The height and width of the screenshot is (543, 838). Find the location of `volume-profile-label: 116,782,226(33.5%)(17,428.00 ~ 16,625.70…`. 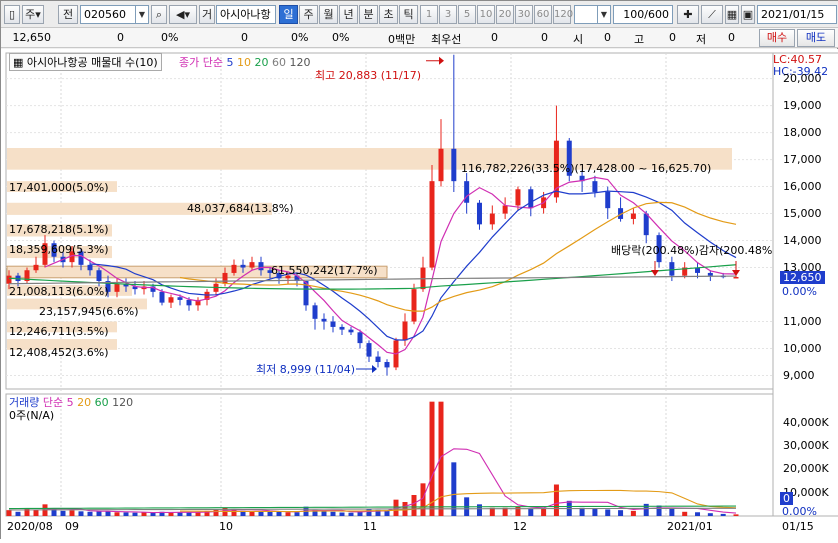

volume-profile-label: 116,782,226(33.5%)(17,428.00 ~ 16,625.70… is located at coordinates (586, 168).